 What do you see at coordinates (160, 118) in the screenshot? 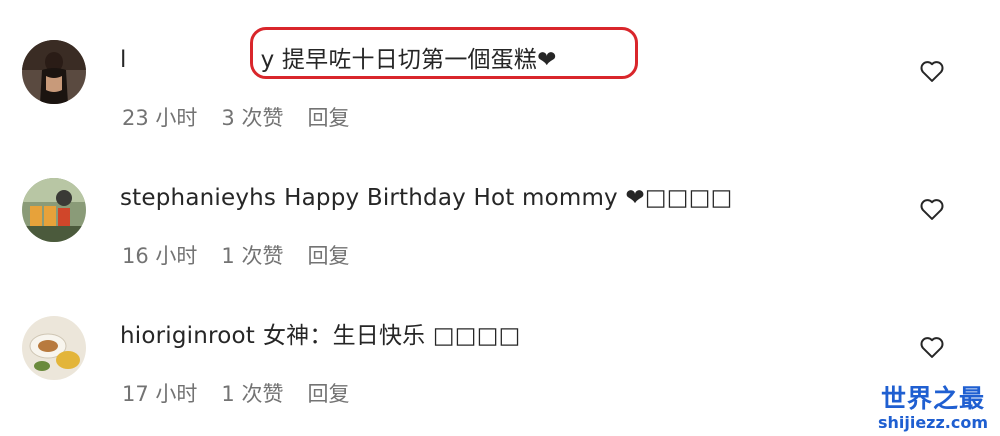
I see `comment-time: 23 小时` at bounding box center [160, 118].